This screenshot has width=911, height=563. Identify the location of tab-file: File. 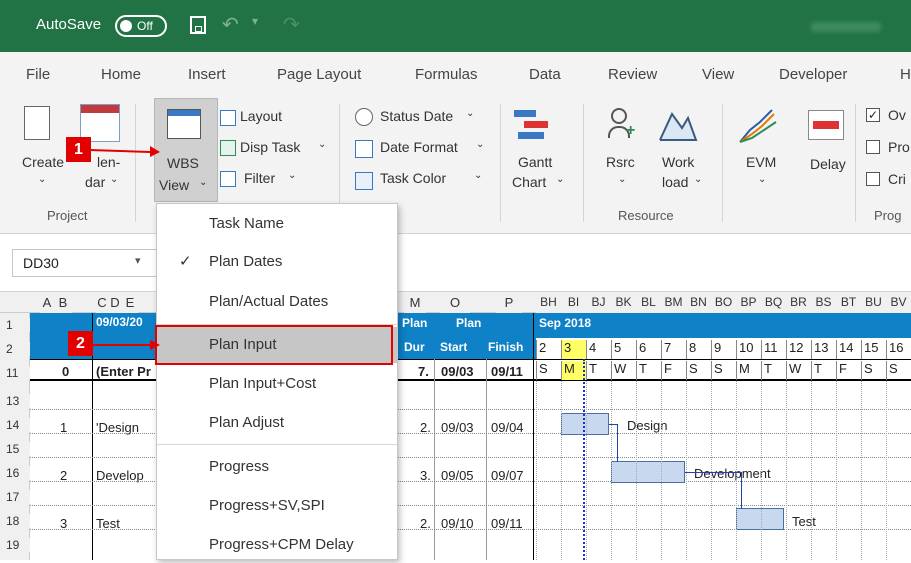
(38, 74).